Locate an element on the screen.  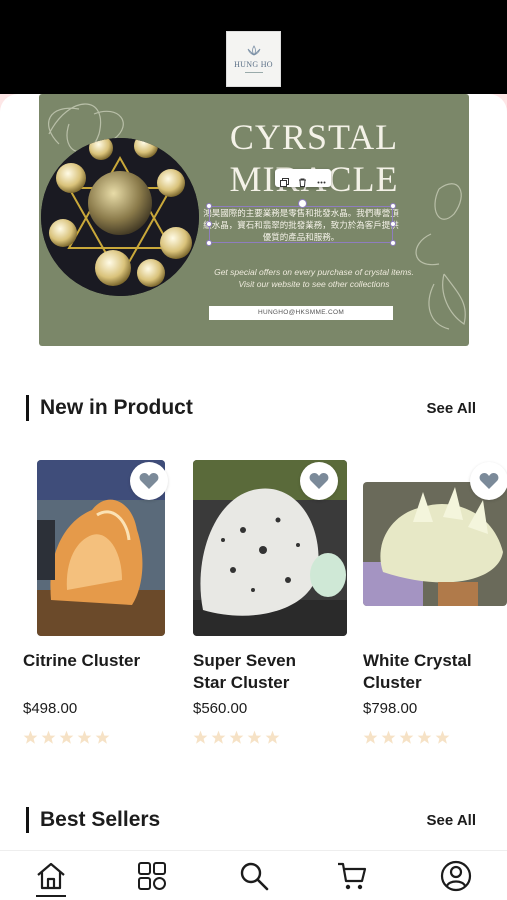
more-icon is located at coordinates (321, 178).